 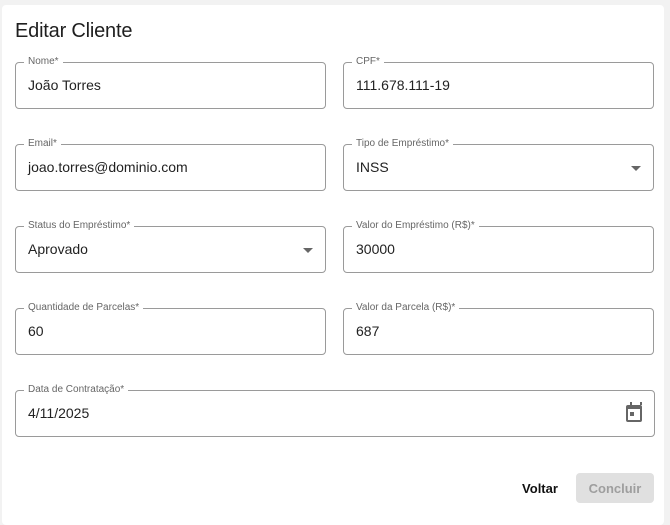 What do you see at coordinates (335, 410) in the screenshot?
I see `contract-date-field: Data de Contratação* 4/11/2025` at bounding box center [335, 410].